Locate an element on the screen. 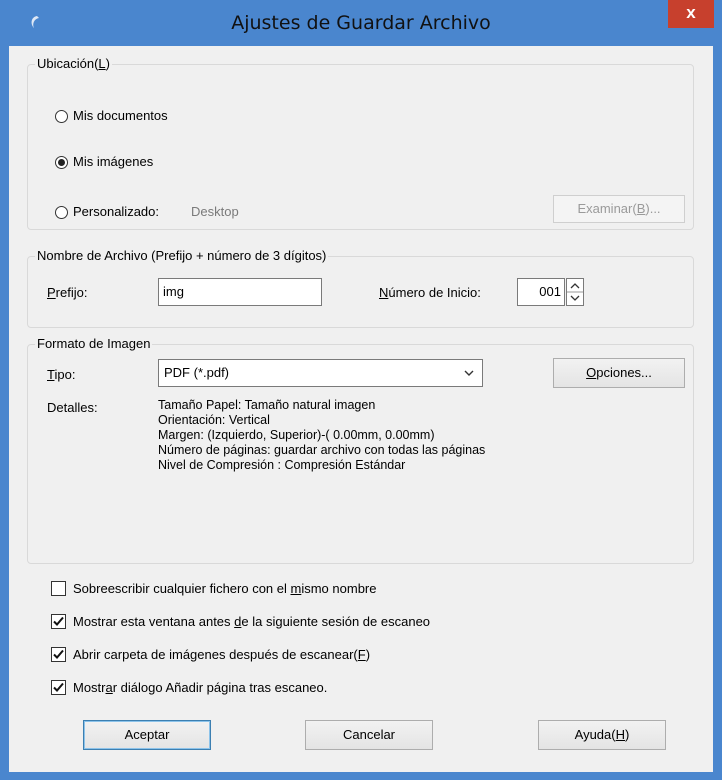  open-folder-checkbox is located at coordinates (58, 654).